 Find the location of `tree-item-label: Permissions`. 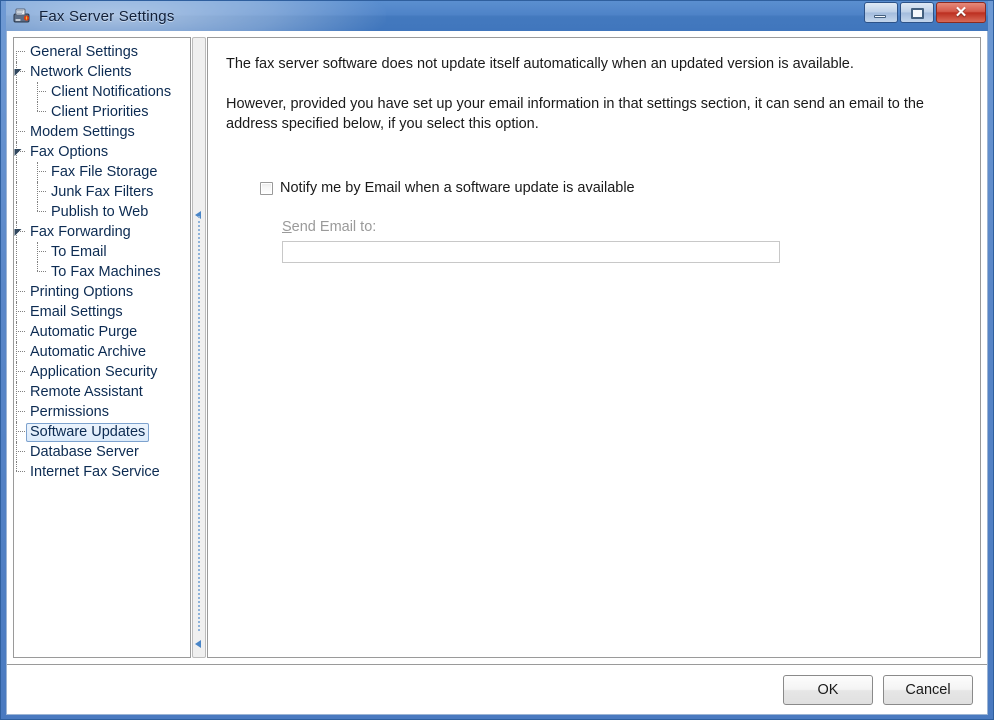

tree-item-label: Permissions is located at coordinates (69, 411).